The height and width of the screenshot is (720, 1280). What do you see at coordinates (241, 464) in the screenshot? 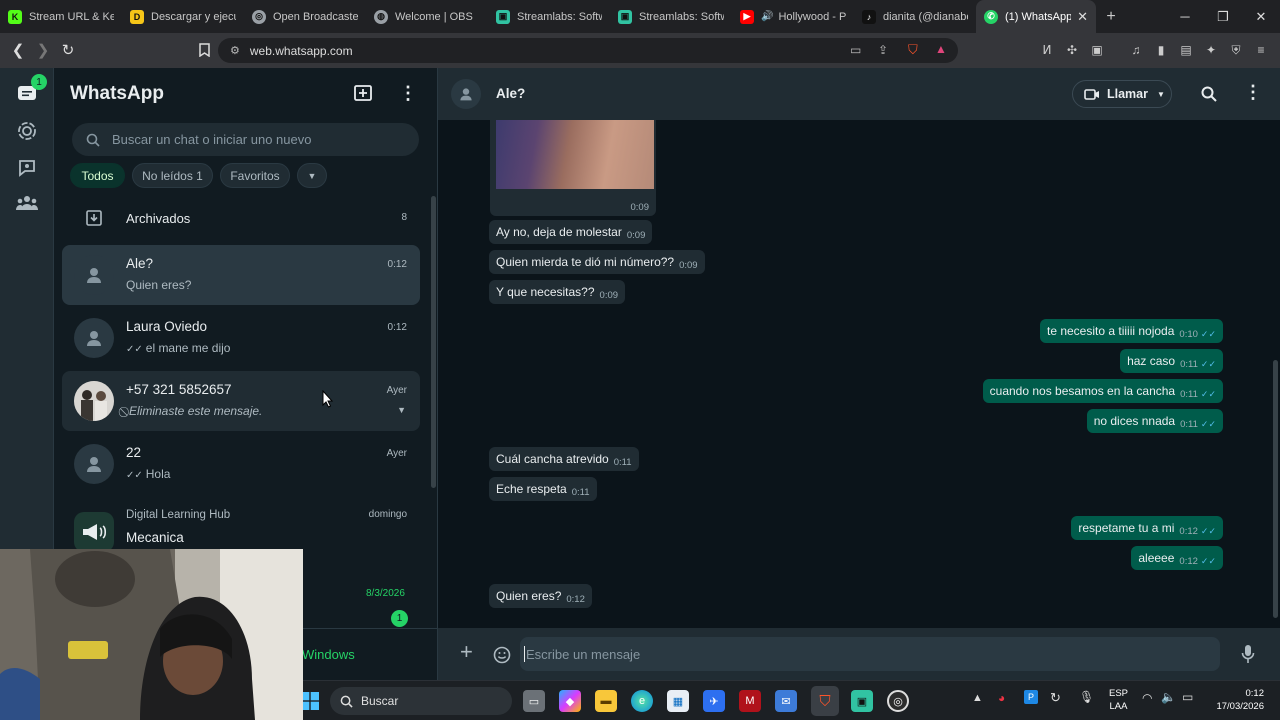
I see `chat-row-22: 22 ✓✓ Hola Ayer` at bounding box center [241, 464].